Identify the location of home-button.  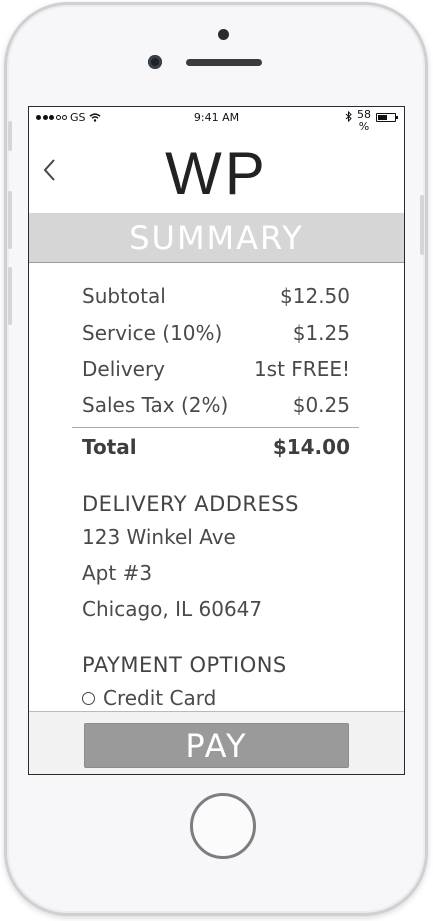
(223, 826).